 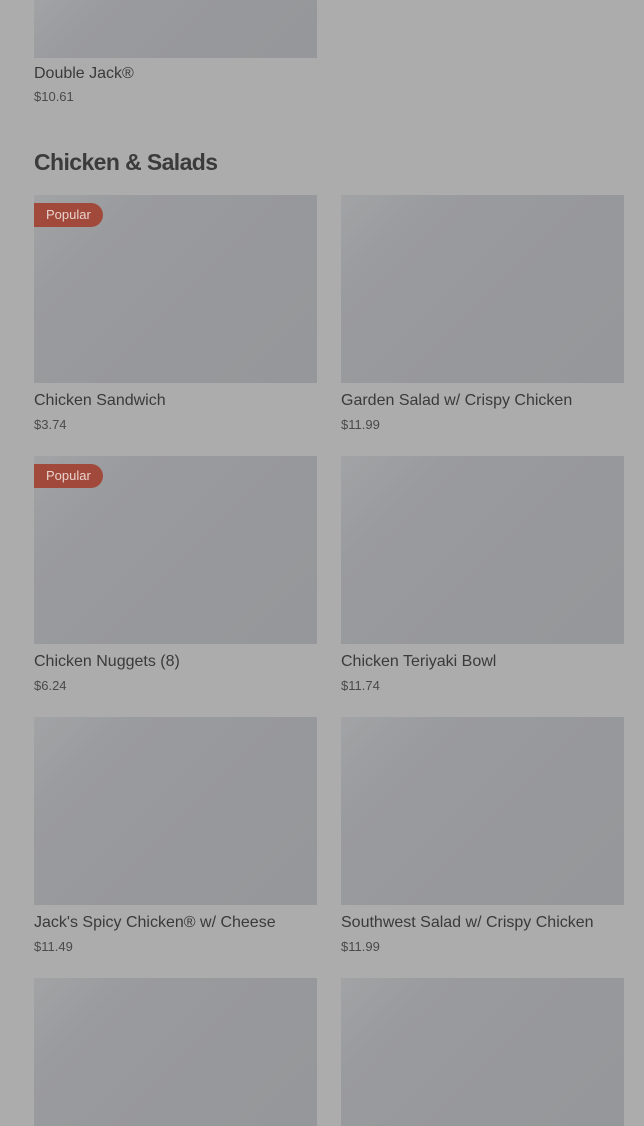 I want to click on menu-item-name: Double Jack®, so click(x=84, y=73).